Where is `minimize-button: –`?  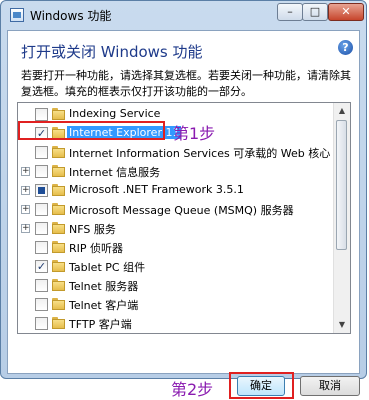 minimize-button: – is located at coordinates (290, 12).